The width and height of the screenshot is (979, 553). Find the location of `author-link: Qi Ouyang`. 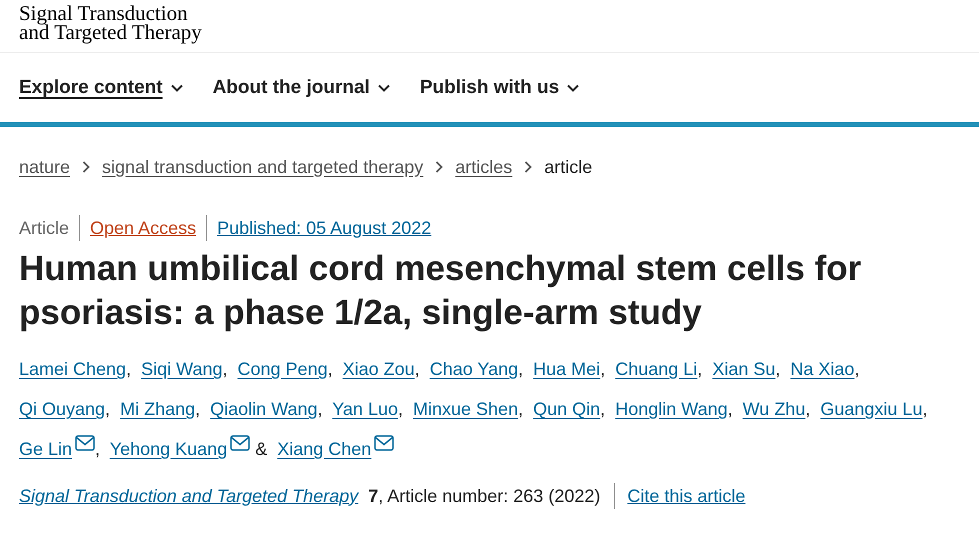

author-link: Qi Ouyang is located at coordinates (62, 409).